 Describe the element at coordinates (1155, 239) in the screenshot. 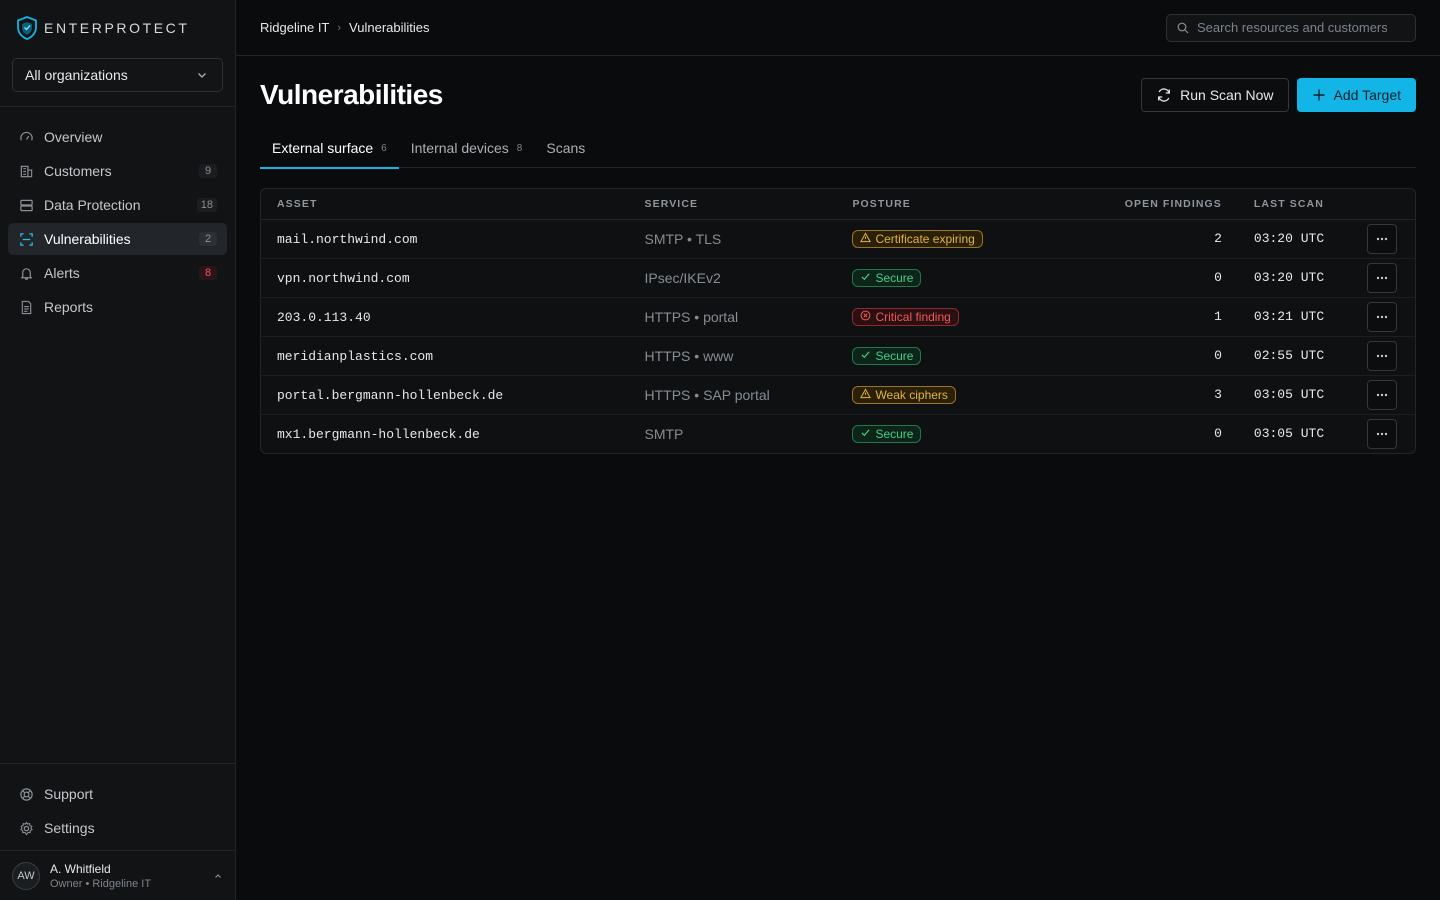

I see `open-findings-cell: 2` at that location.